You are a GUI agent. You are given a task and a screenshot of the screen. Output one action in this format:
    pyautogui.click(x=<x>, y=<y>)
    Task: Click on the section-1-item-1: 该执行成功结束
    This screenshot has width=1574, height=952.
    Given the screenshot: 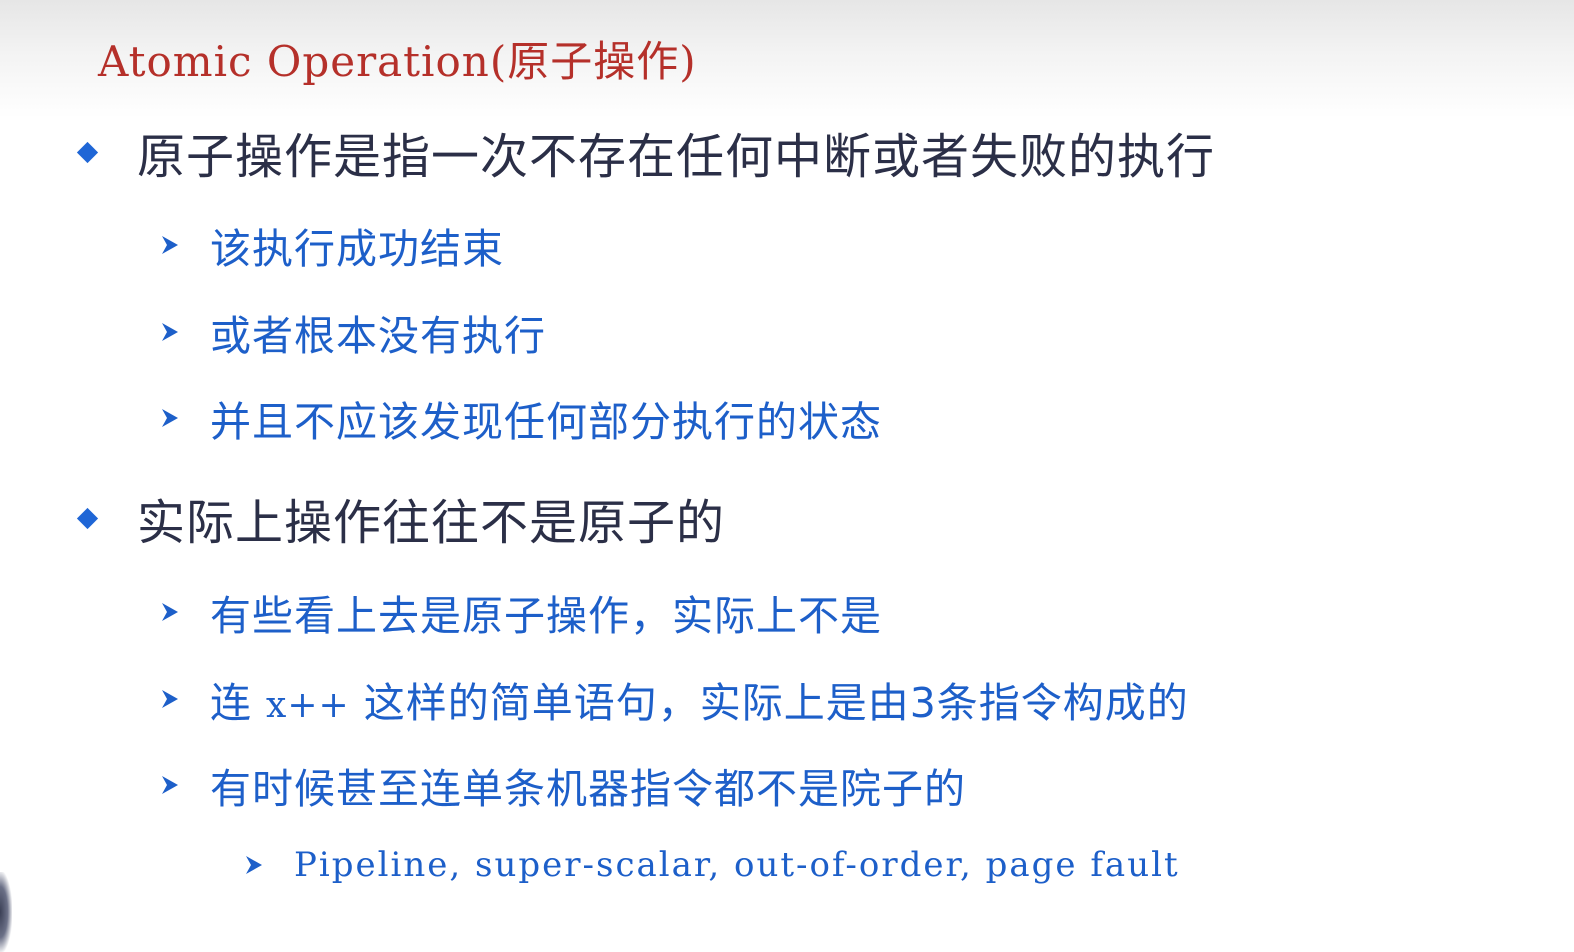 What is the action you would take?
    pyautogui.click(x=332, y=245)
    